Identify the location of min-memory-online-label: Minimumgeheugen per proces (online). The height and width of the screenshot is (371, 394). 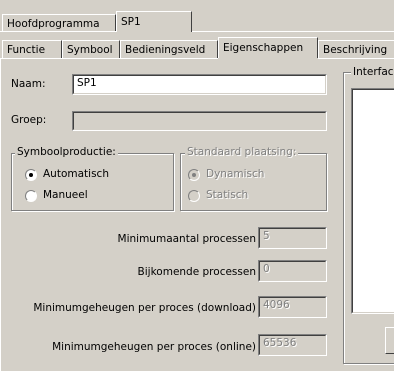
(154, 347).